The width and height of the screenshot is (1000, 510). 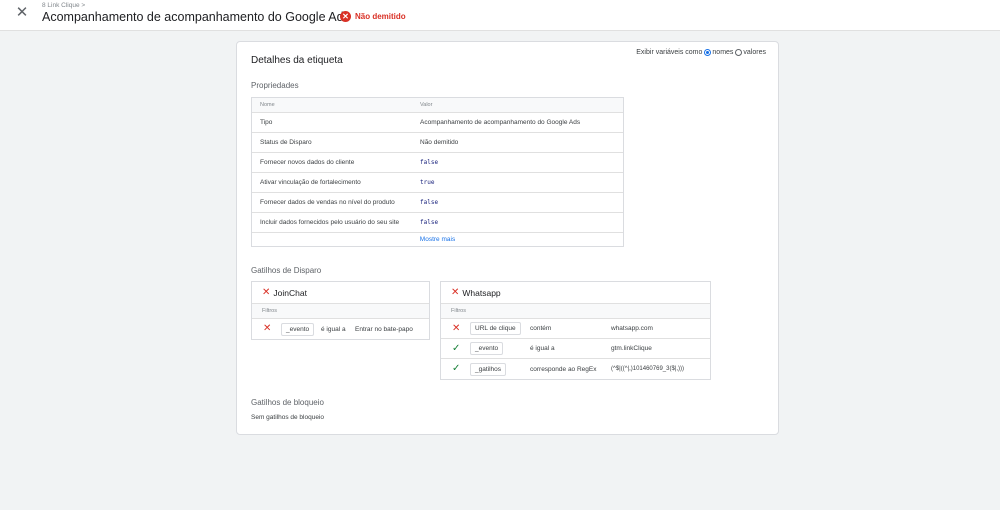 What do you see at coordinates (541, 328) in the screenshot?
I see `filter-operator: contém` at bounding box center [541, 328].